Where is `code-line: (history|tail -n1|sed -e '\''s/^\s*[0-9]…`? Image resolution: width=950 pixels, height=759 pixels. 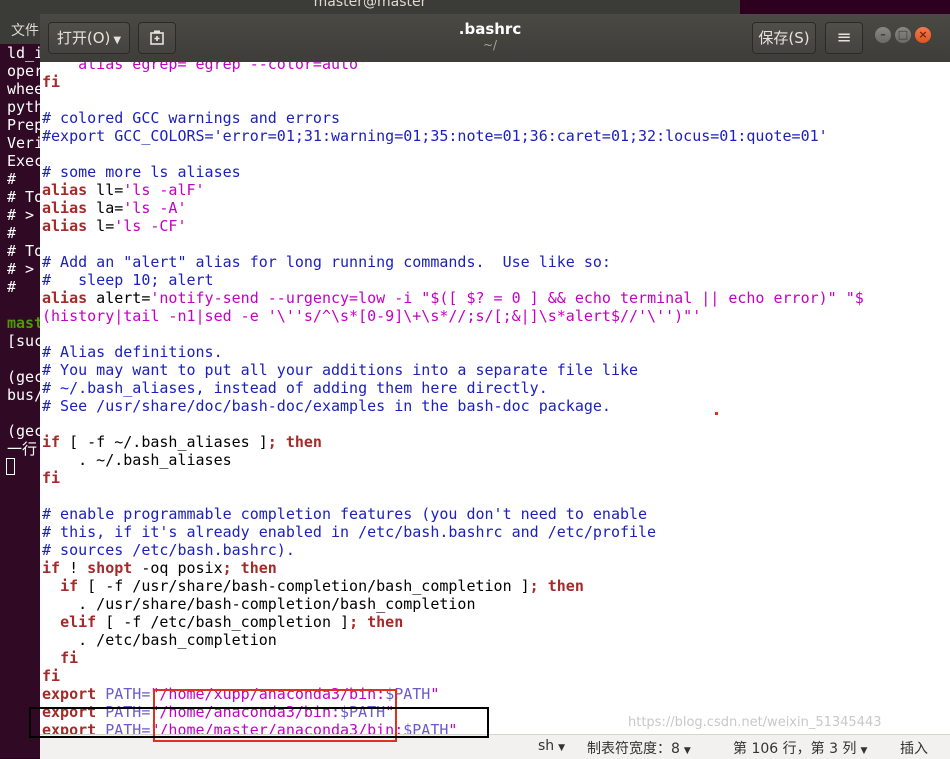 code-line: (history|tail -n1|sed -e '\''s/^\s*[0-9]… is located at coordinates (453, 316).